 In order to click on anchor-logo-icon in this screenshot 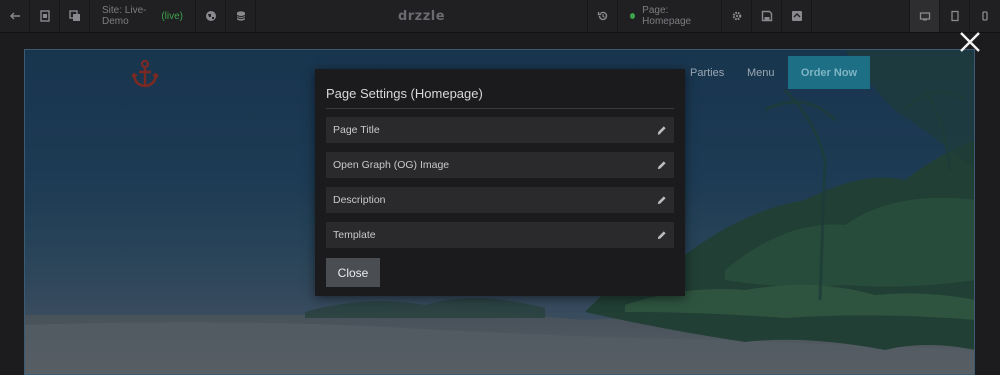, I will do `click(145, 73)`.